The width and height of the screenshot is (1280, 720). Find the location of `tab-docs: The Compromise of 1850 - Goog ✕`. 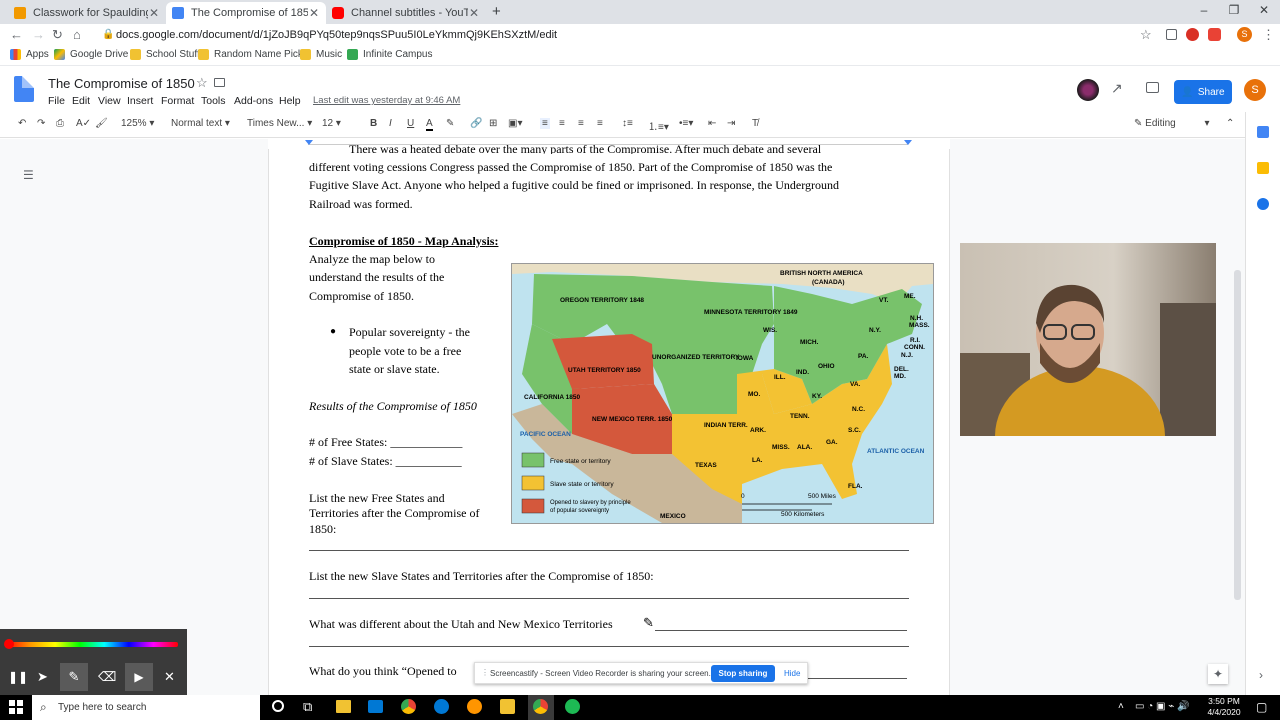

tab-docs: The Compromise of 1850 - Goog ✕ is located at coordinates (246, 13).